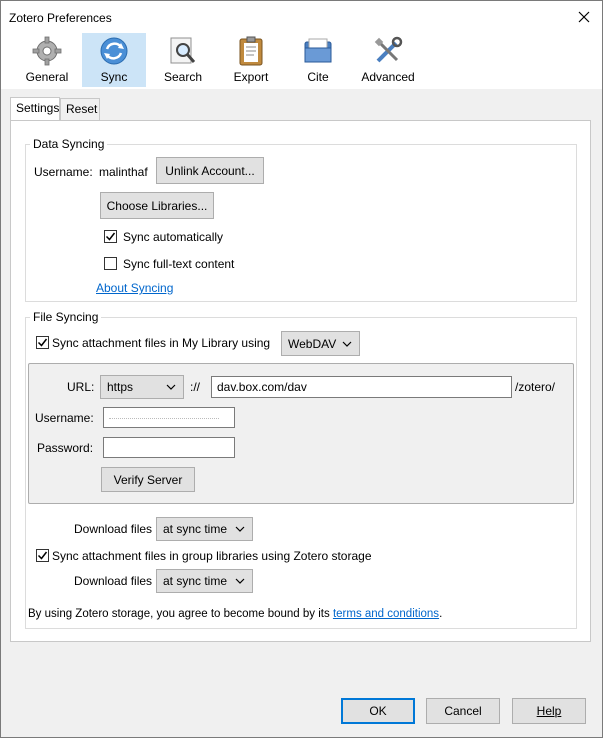 The width and height of the screenshot is (603, 738). What do you see at coordinates (113, 529) in the screenshot?
I see `download-files-label: Download files` at bounding box center [113, 529].